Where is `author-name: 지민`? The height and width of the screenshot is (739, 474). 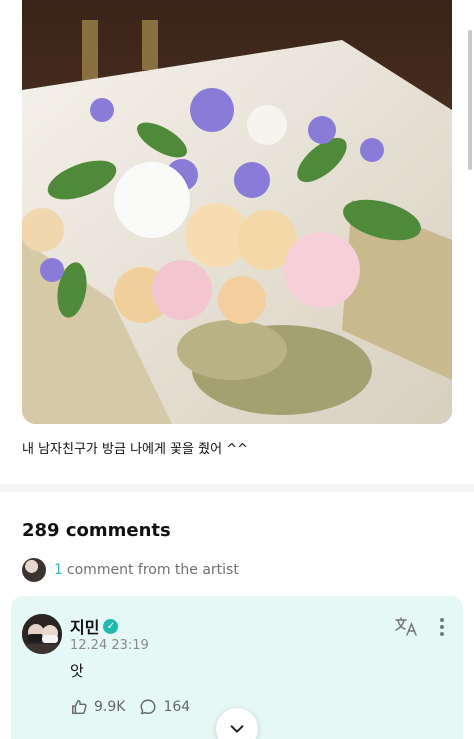 author-name: 지민 is located at coordinates (85, 627).